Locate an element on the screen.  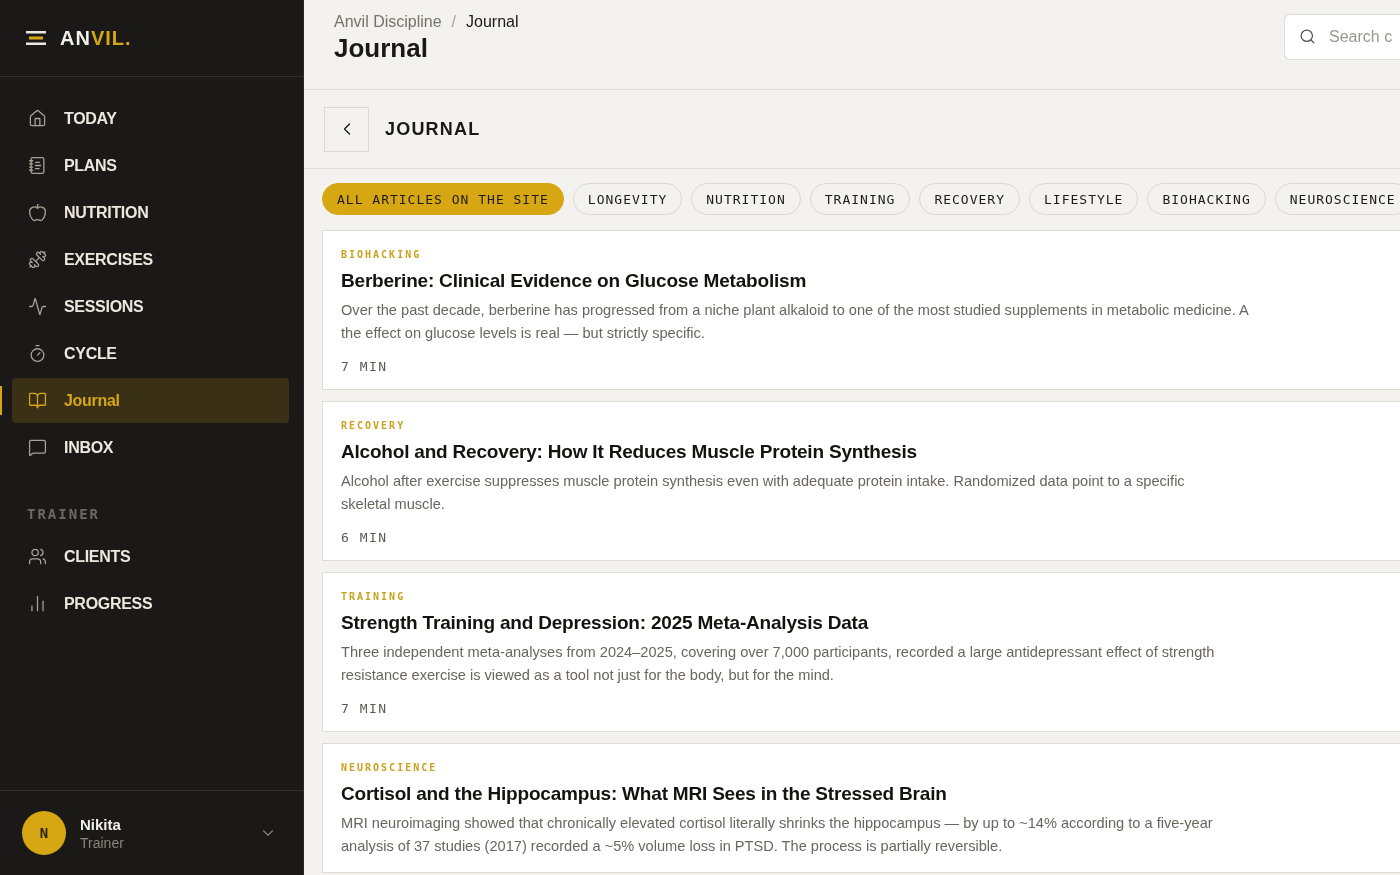
nav-item: EXERCISES is located at coordinates (150, 259).